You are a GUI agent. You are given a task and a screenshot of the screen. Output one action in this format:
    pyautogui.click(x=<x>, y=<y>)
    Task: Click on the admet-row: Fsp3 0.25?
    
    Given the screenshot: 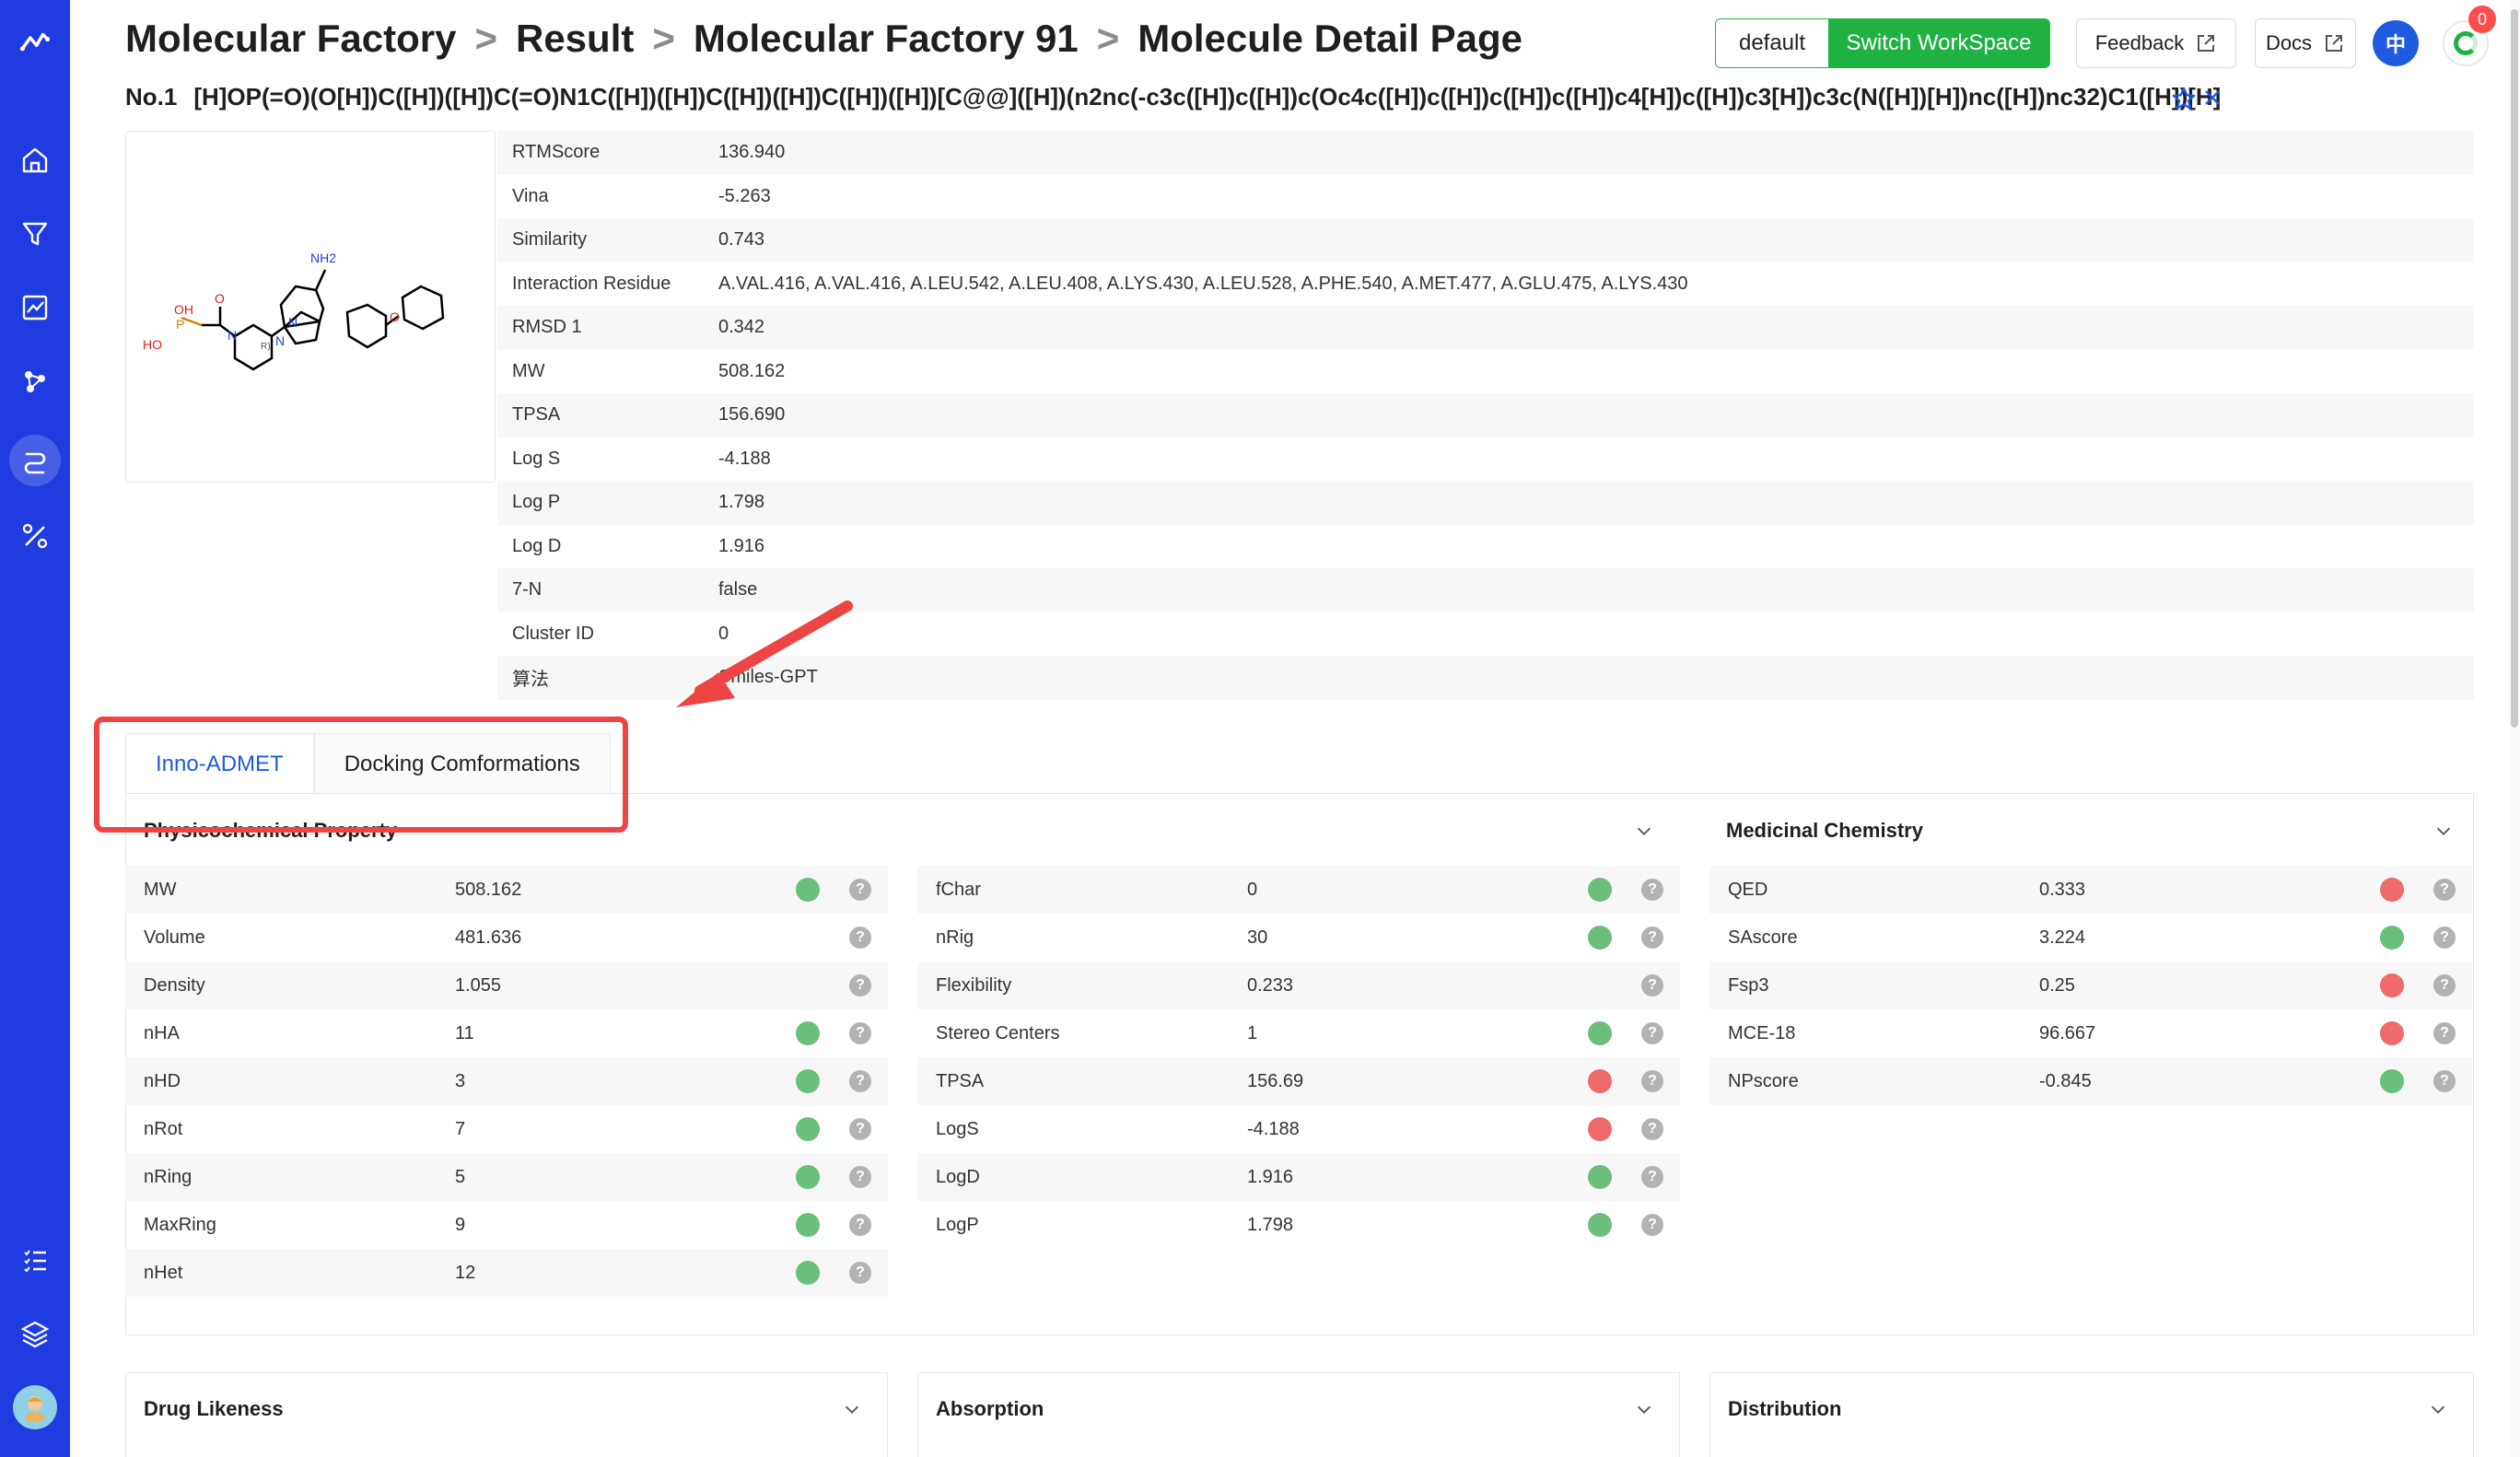 What is the action you would take?
    pyautogui.click(x=2090, y=985)
    